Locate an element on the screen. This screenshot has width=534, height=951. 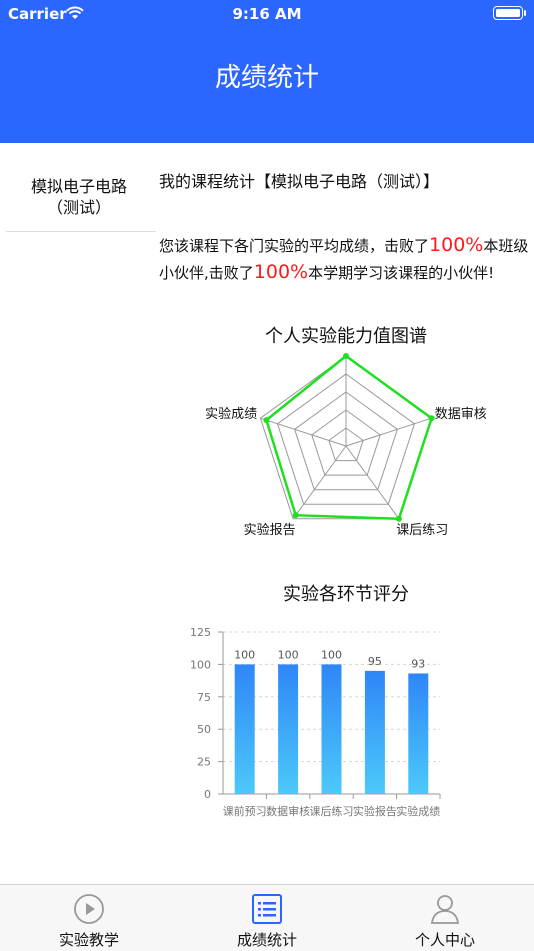
summary-text-part1: 您该课程下各门实验的平均成绩，击败了 is located at coordinates (294, 246).